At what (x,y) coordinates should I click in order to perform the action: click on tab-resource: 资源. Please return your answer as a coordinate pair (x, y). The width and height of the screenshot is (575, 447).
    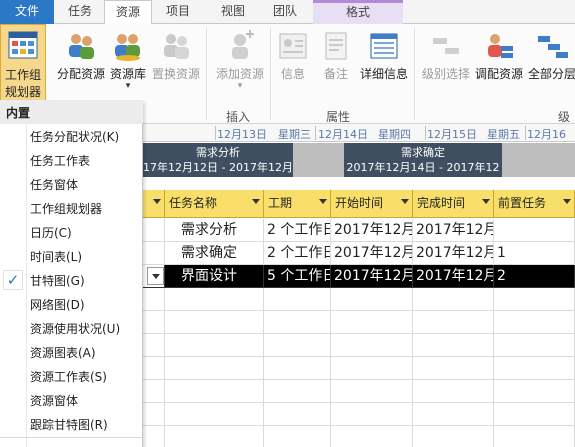
    Looking at the image, I should click on (128, 12).